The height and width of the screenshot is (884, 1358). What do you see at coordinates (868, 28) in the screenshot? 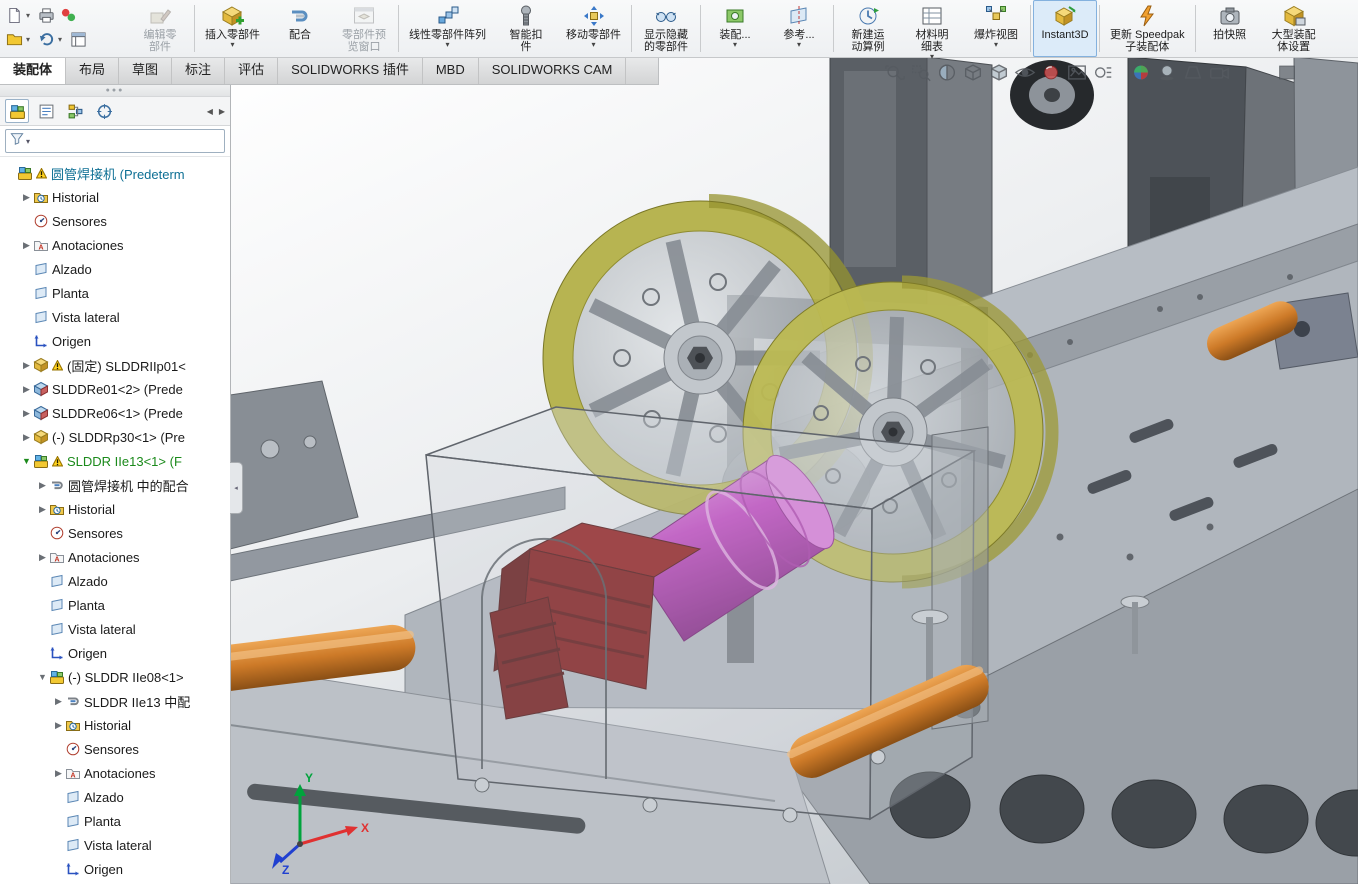
I see `cmd-motion-study-button: 新建运 动算例` at bounding box center [868, 28].